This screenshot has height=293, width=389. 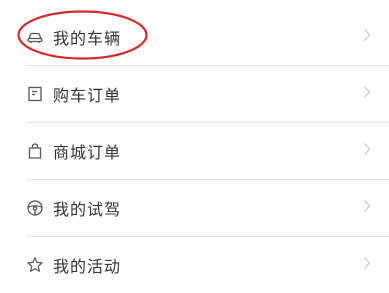 What do you see at coordinates (35, 151) in the screenshot?
I see `shopping-bag-icon` at bounding box center [35, 151].